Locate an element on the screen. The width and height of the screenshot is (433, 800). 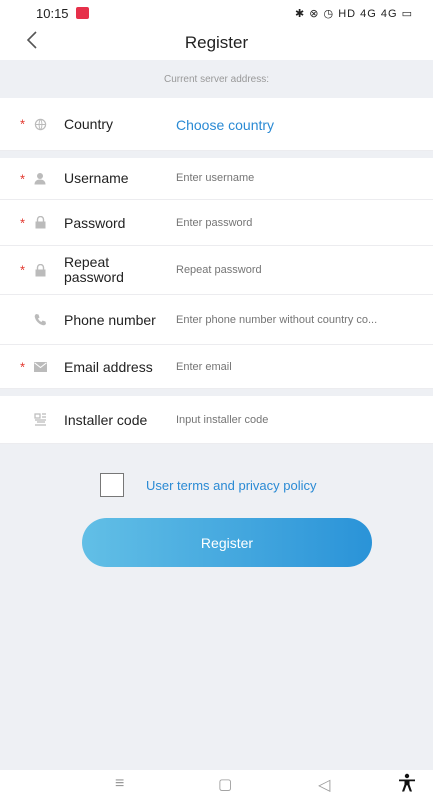
terms-row: User terms and privacy policy is located at coordinates (208, 485).